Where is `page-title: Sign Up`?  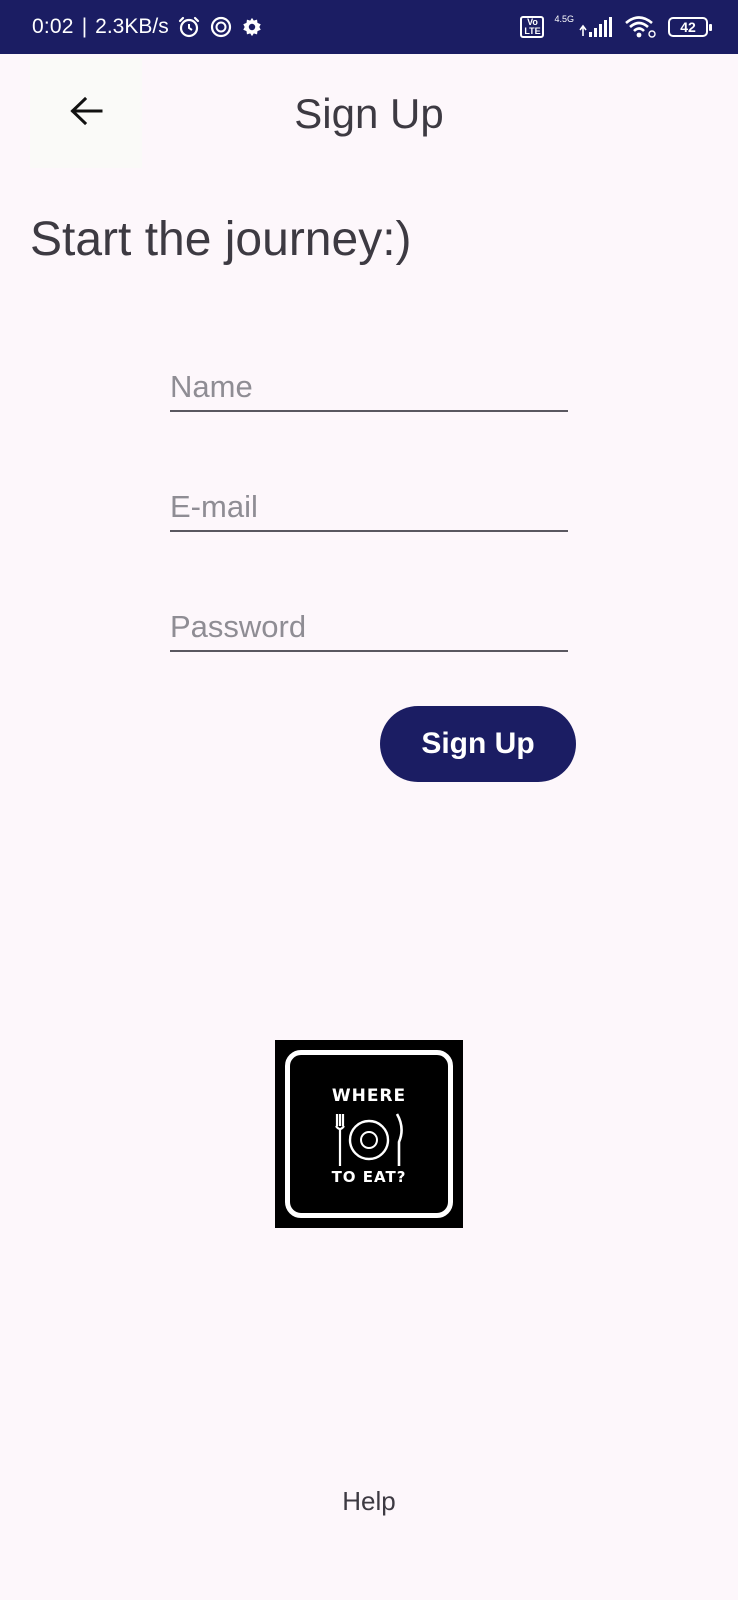 page-title: Sign Up is located at coordinates (369, 113).